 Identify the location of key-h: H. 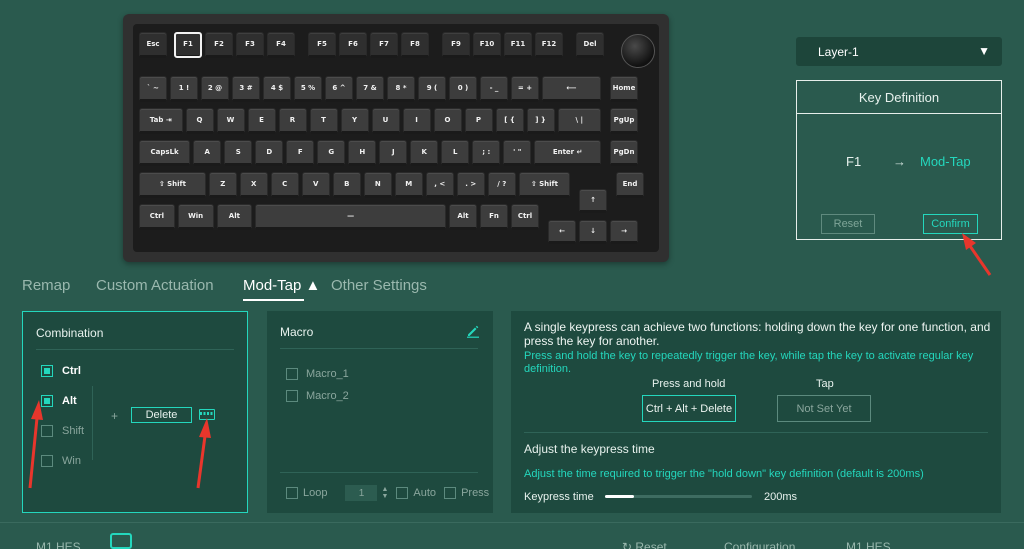
(362, 153).